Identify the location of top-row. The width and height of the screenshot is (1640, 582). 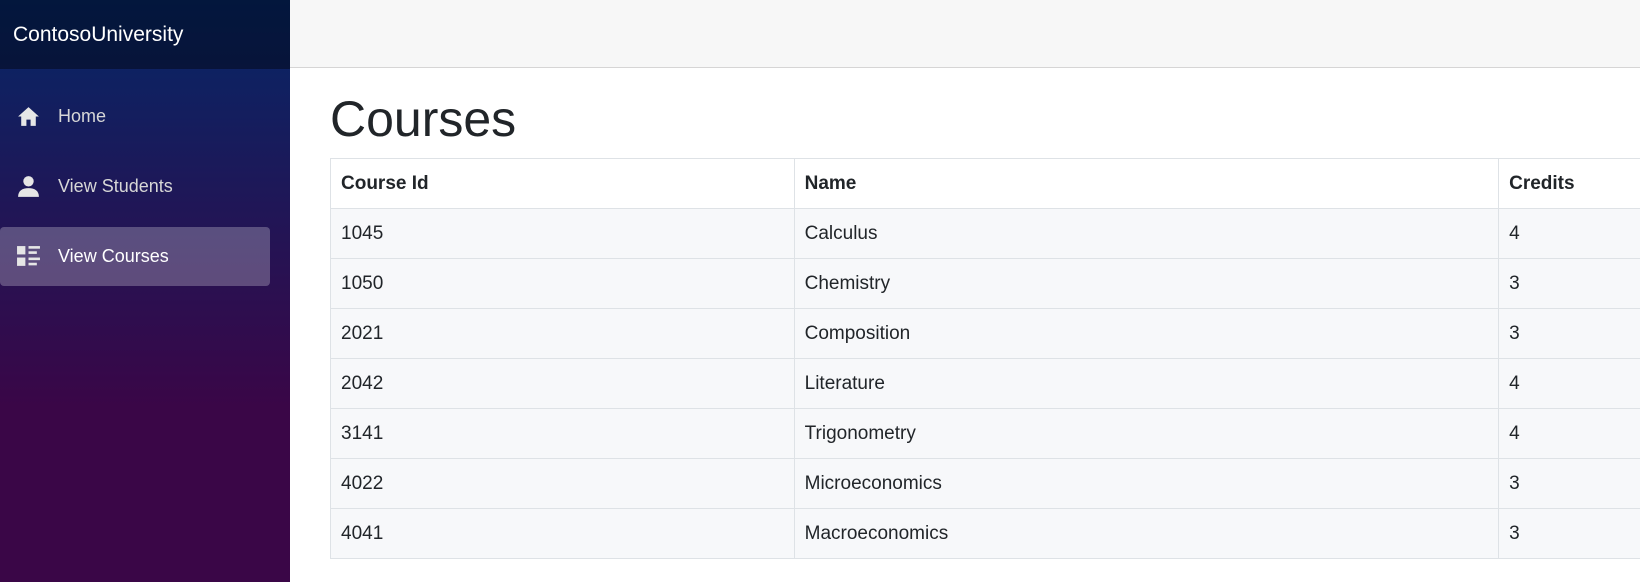
(965, 34).